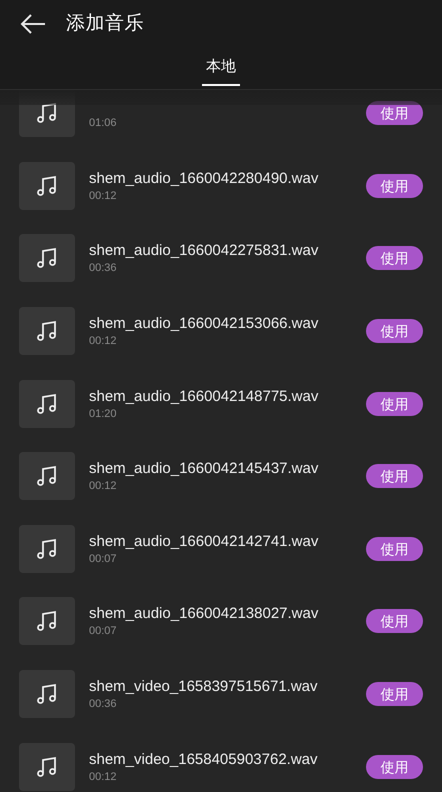 The height and width of the screenshot is (792, 442). I want to click on file-name: shem_audio_1660042153066.wav, so click(204, 324).